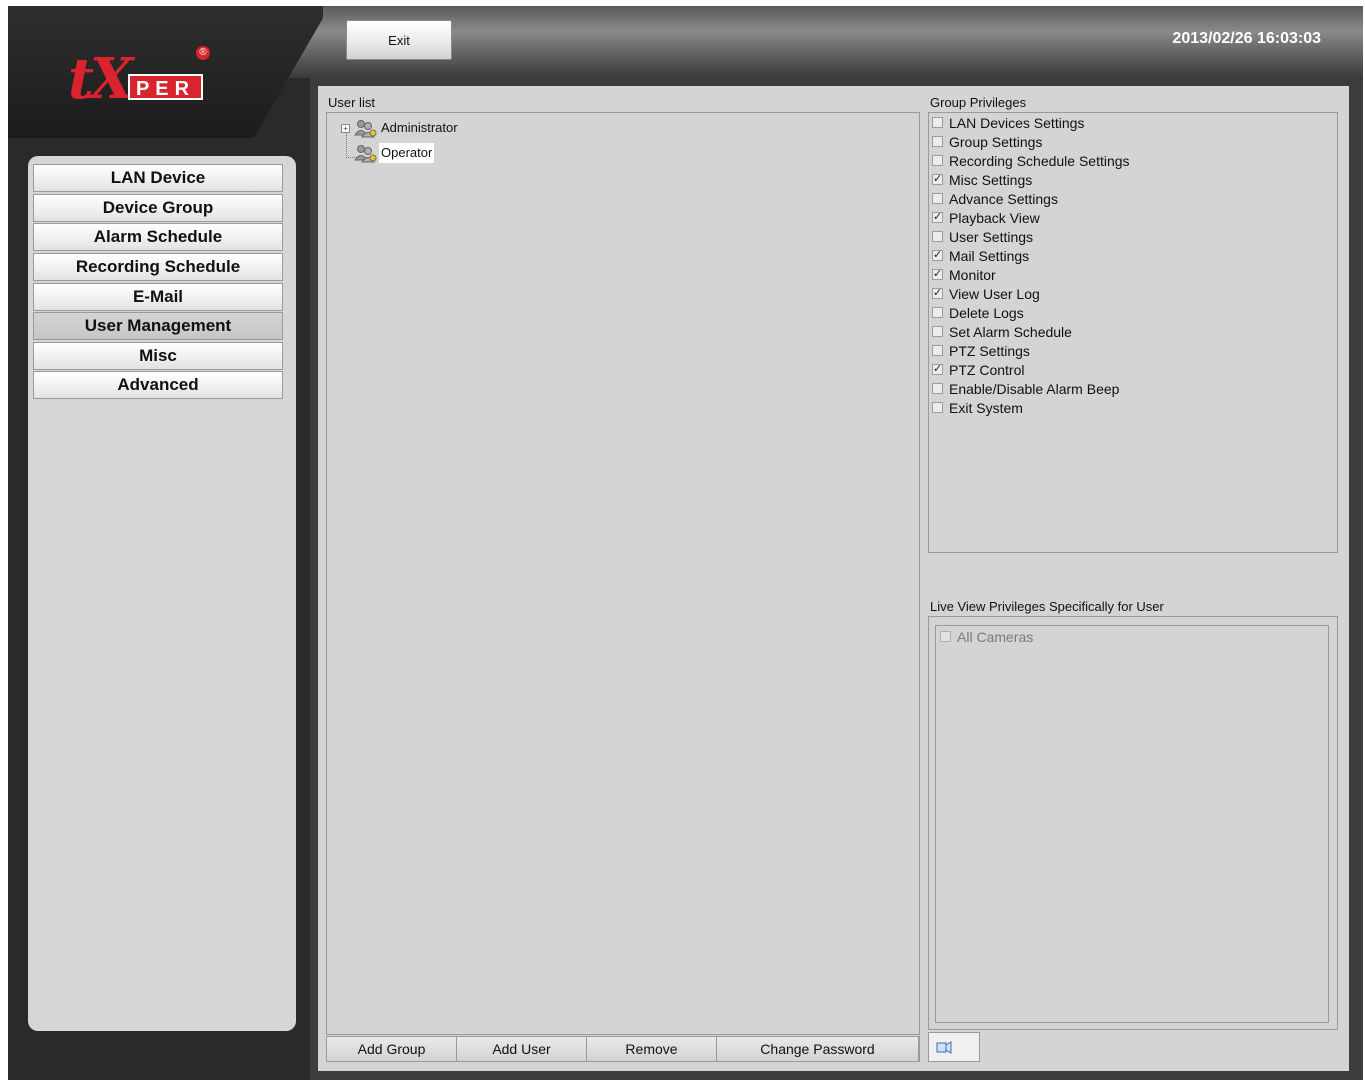  Describe the element at coordinates (945, 636) in the screenshot. I see `all-cameras-checkbox` at that location.